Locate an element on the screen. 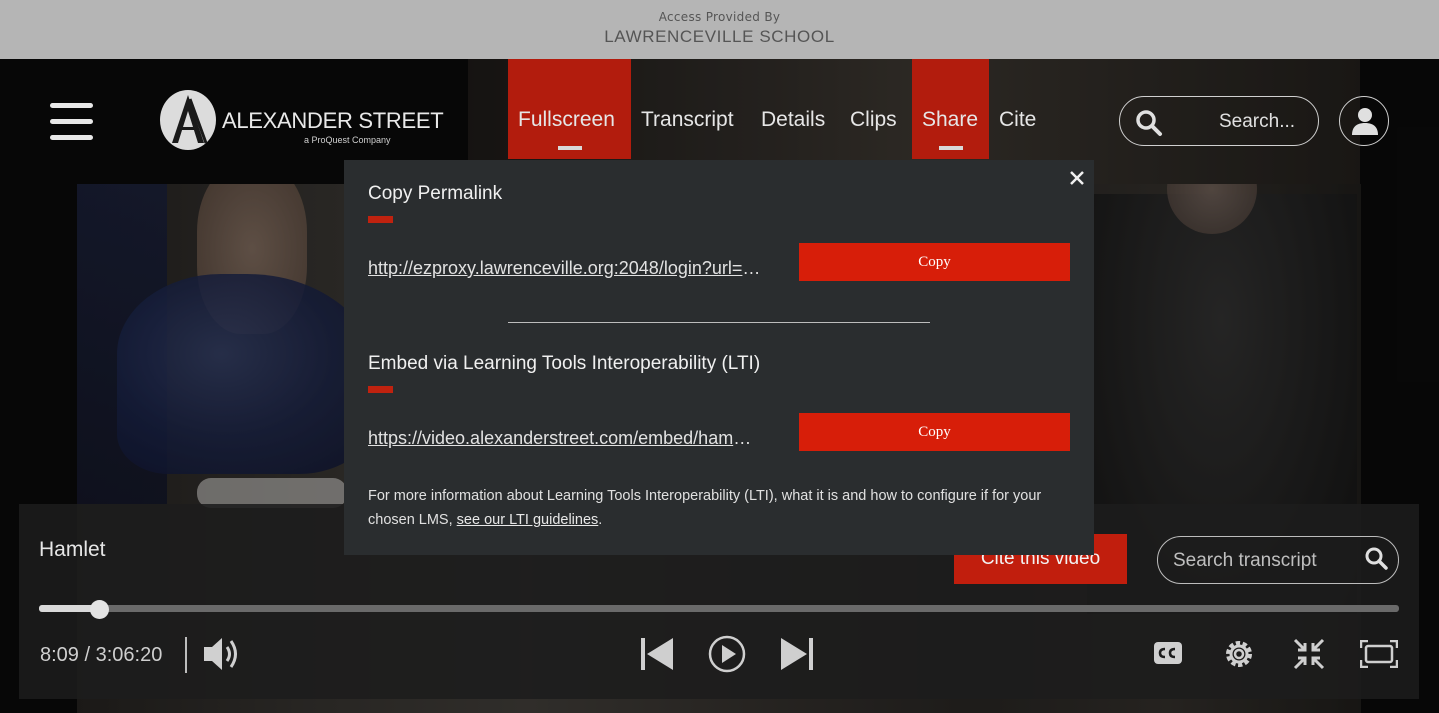  section-divider is located at coordinates (719, 322).